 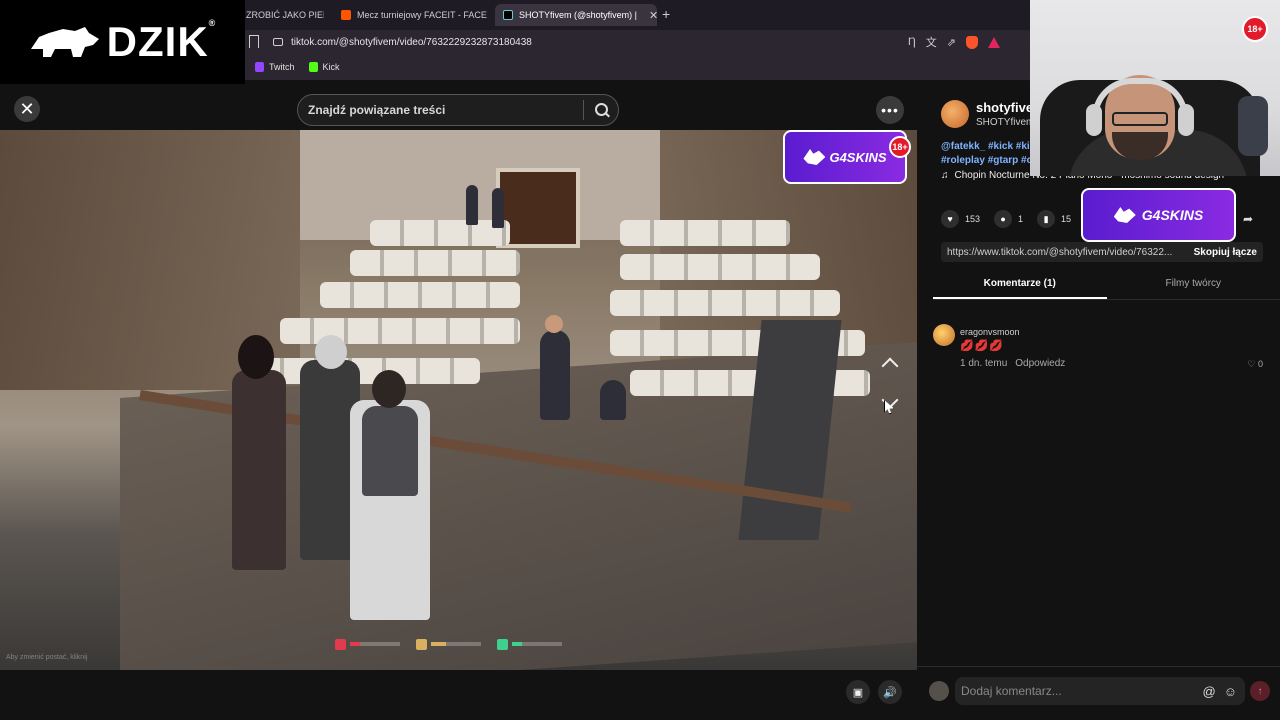 I want to click on webcam-age-badge: 18+, so click(x=1255, y=29).